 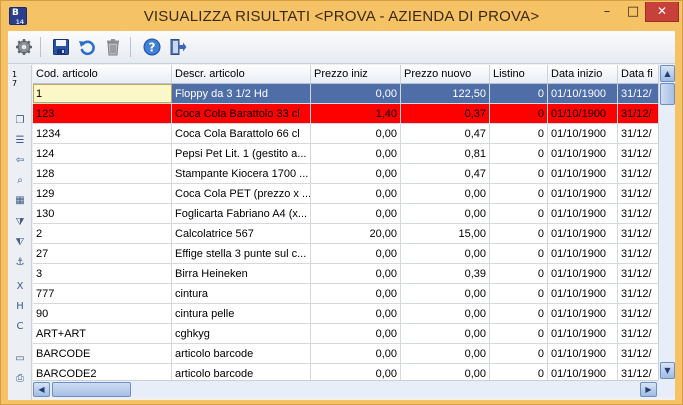 I want to click on cell-descr-articolo: cghkyg, so click(x=241, y=333).